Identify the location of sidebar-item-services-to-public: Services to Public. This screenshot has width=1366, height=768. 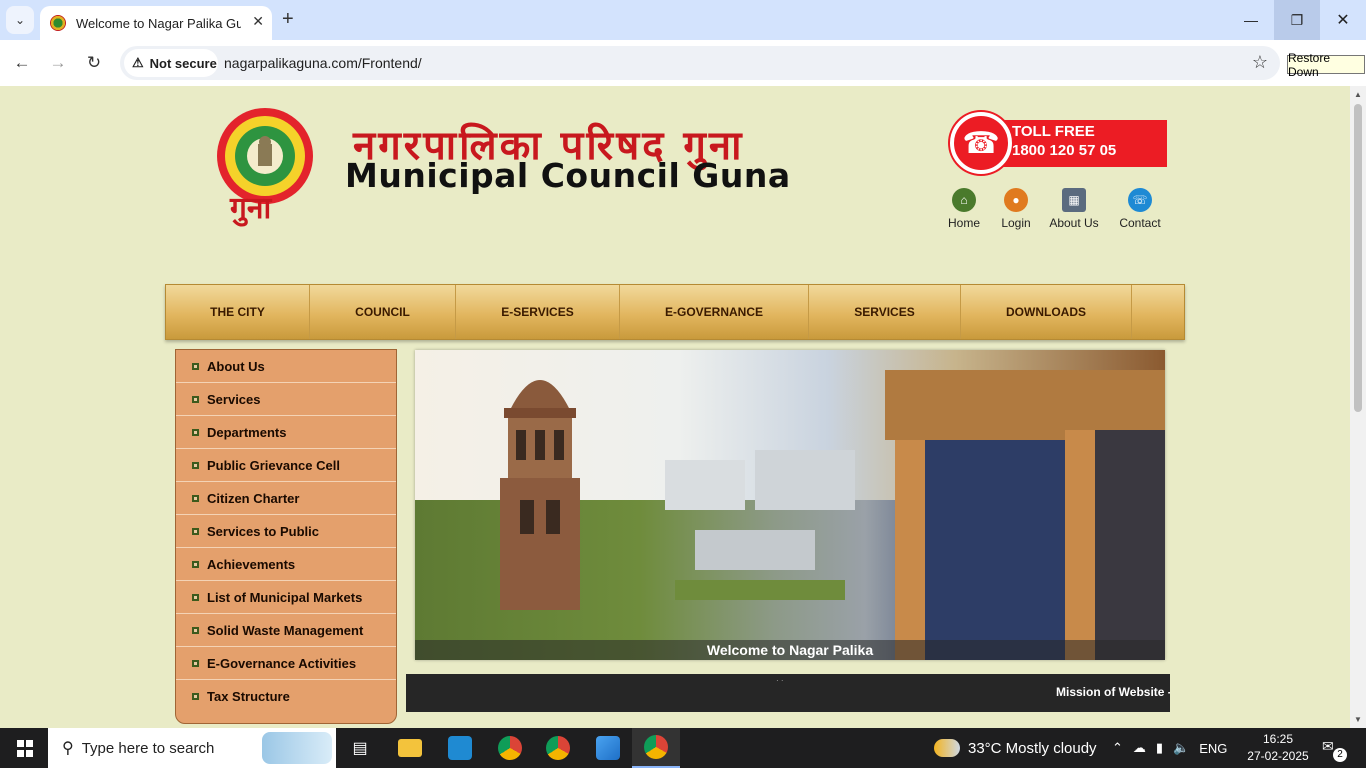
(286, 531).